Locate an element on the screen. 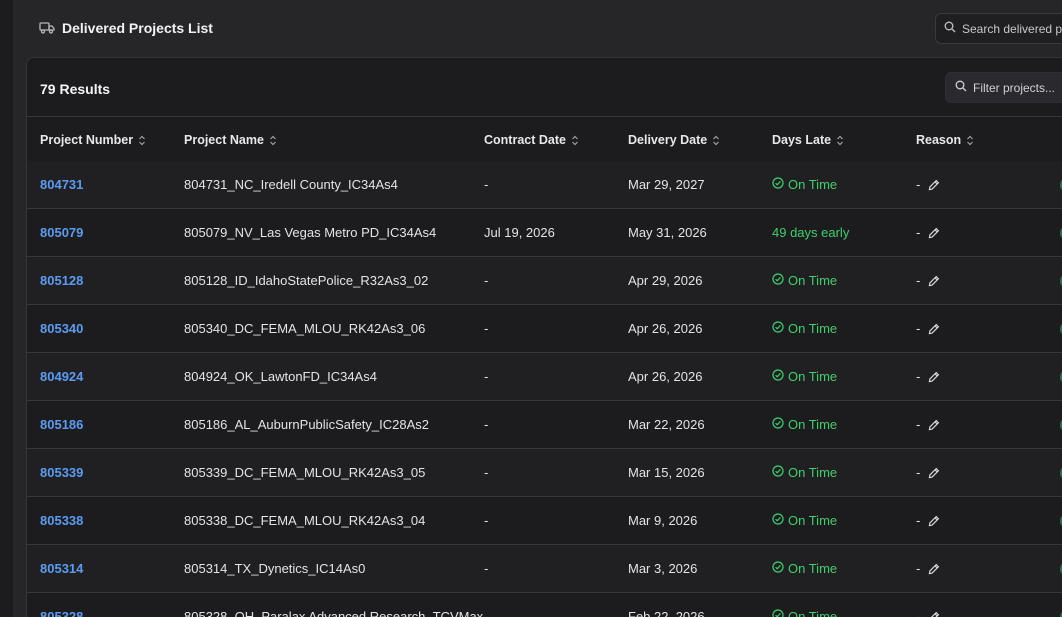 This screenshot has width=1062, height=617. project-number-link: 804924 is located at coordinates (61, 376).